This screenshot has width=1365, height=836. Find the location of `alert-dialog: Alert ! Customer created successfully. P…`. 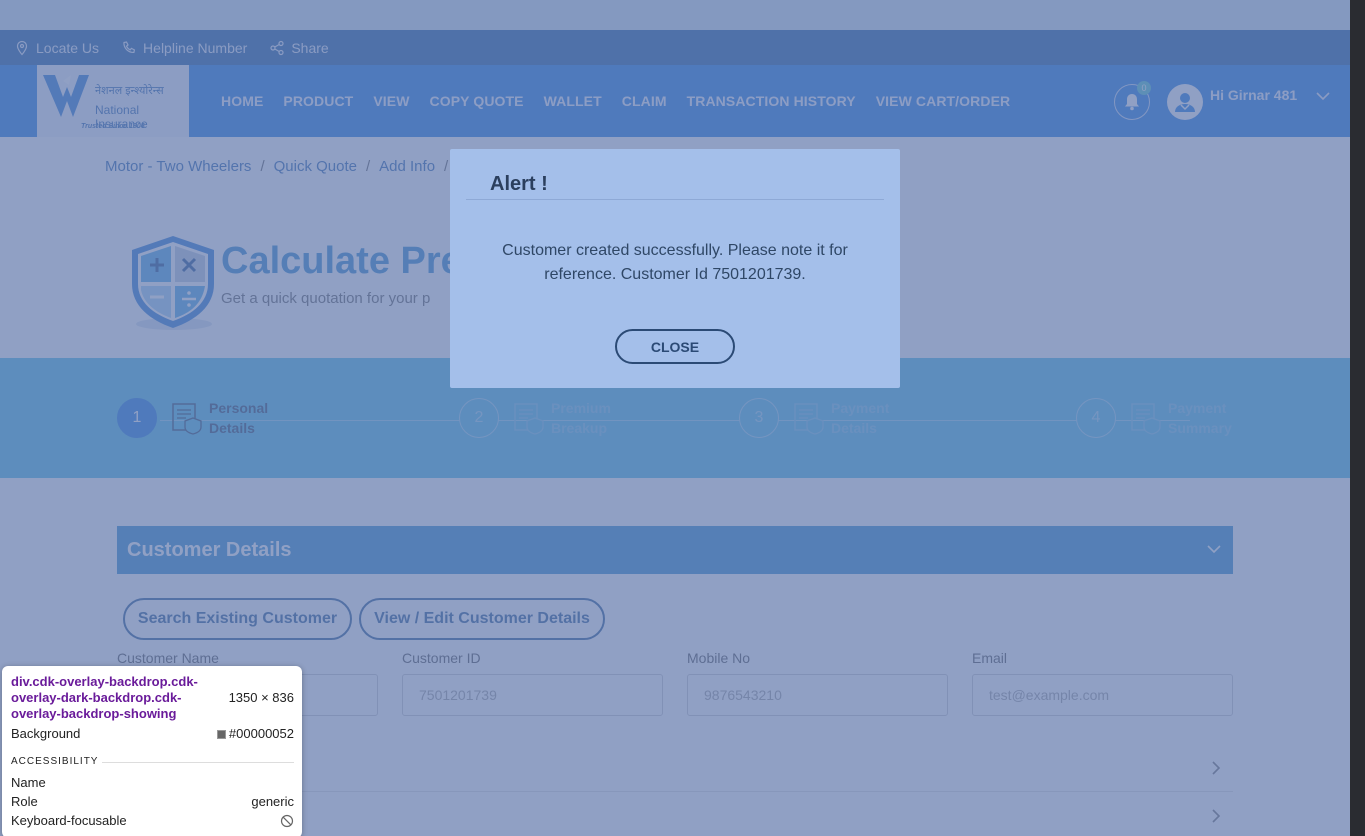

alert-dialog: Alert ! Customer created successfully. P… is located at coordinates (675, 268).